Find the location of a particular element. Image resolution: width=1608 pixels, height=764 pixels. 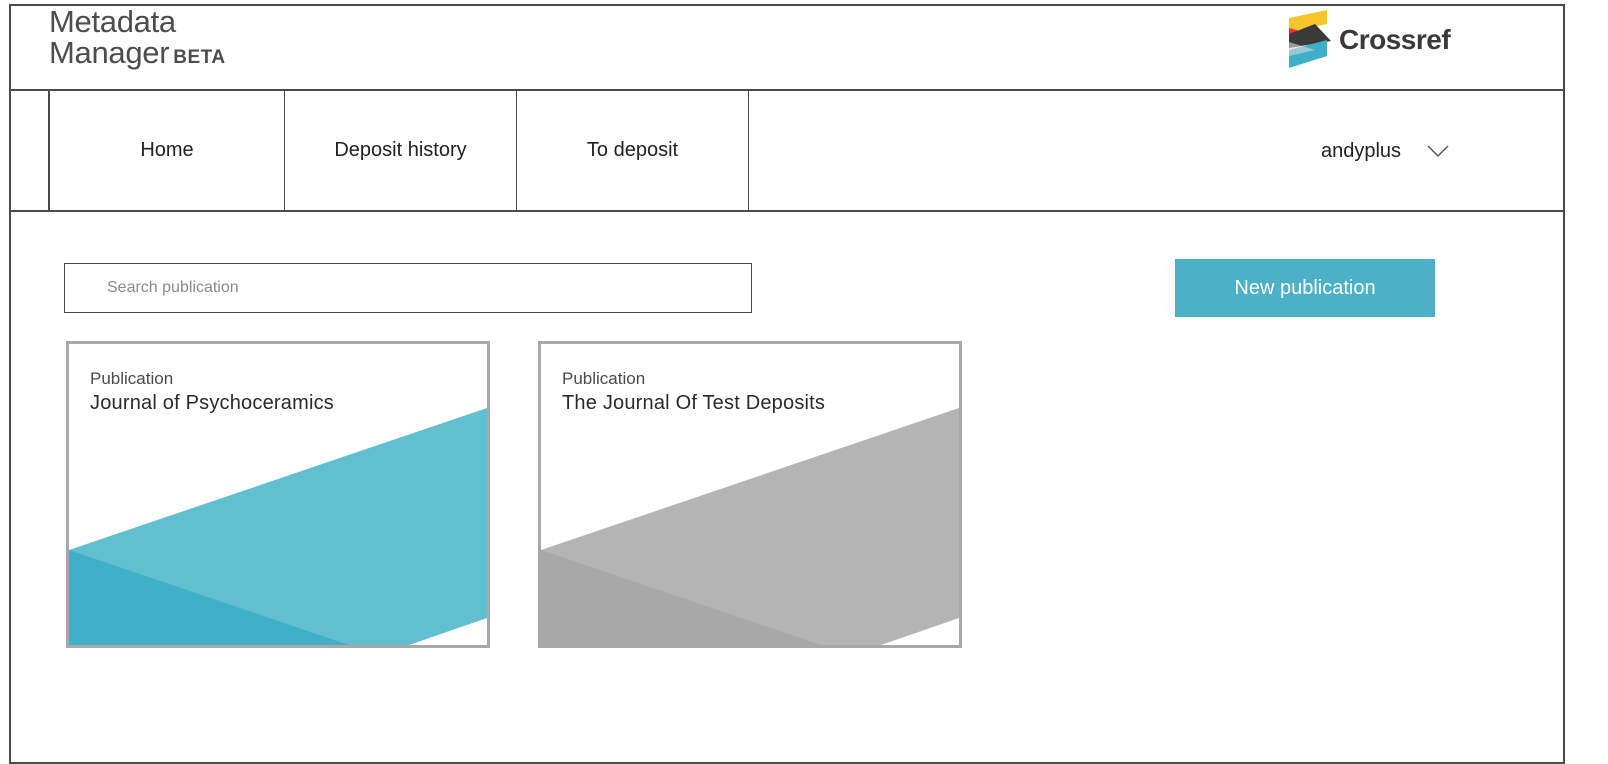

top-header: Metadata Manager BETA Crossref is located at coordinates (787, 48).